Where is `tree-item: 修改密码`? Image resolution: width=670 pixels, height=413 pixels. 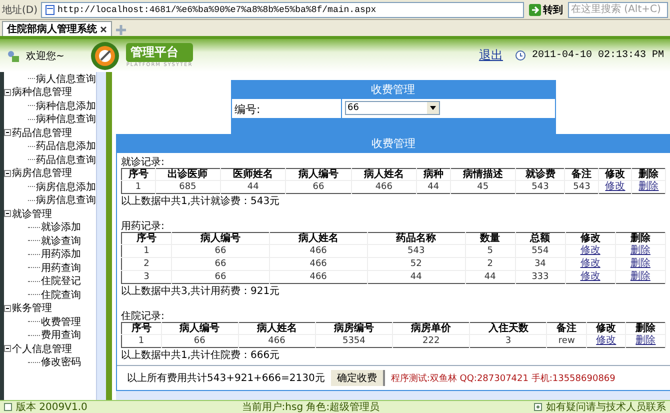 tree-item: 修改密码 is located at coordinates (61, 362).